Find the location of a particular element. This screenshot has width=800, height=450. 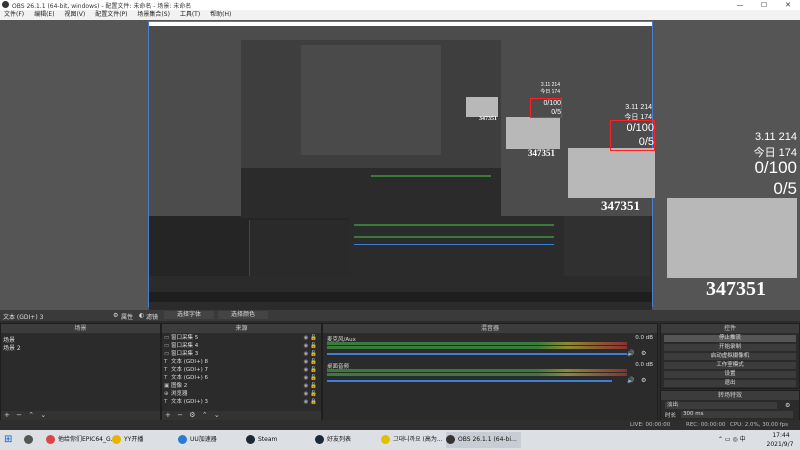

overlay-number: 347351 is located at coordinates (736, 289).